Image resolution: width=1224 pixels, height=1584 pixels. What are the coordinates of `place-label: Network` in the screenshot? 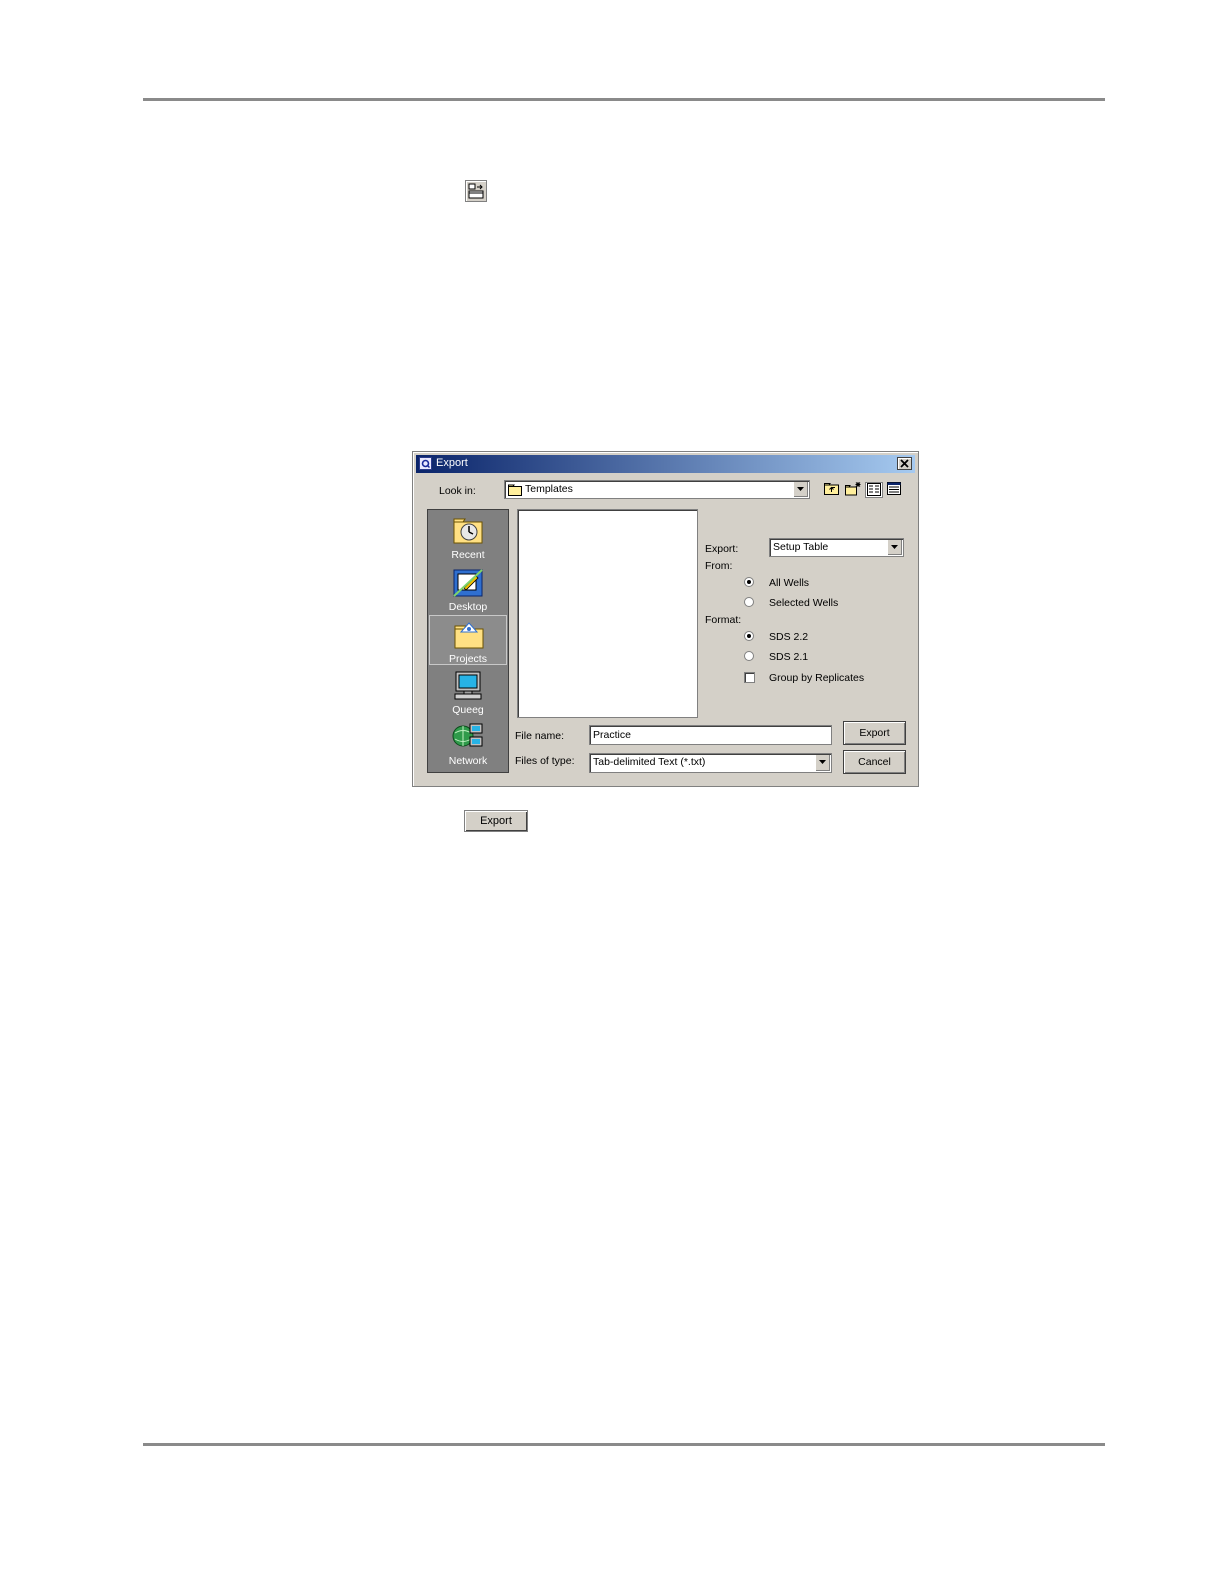 It's located at (468, 761).